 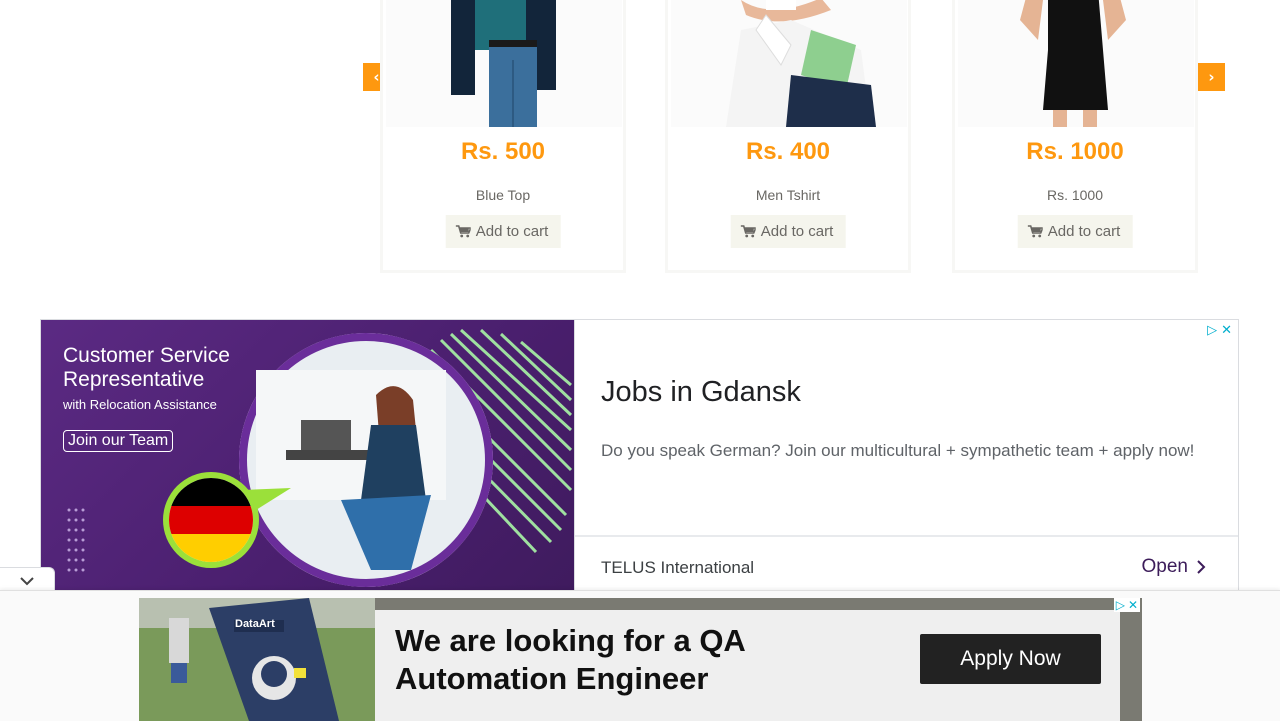 What do you see at coordinates (1075, 151) in the screenshot?
I see `product-price: Rs. 1000` at bounding box center [1075, 151].